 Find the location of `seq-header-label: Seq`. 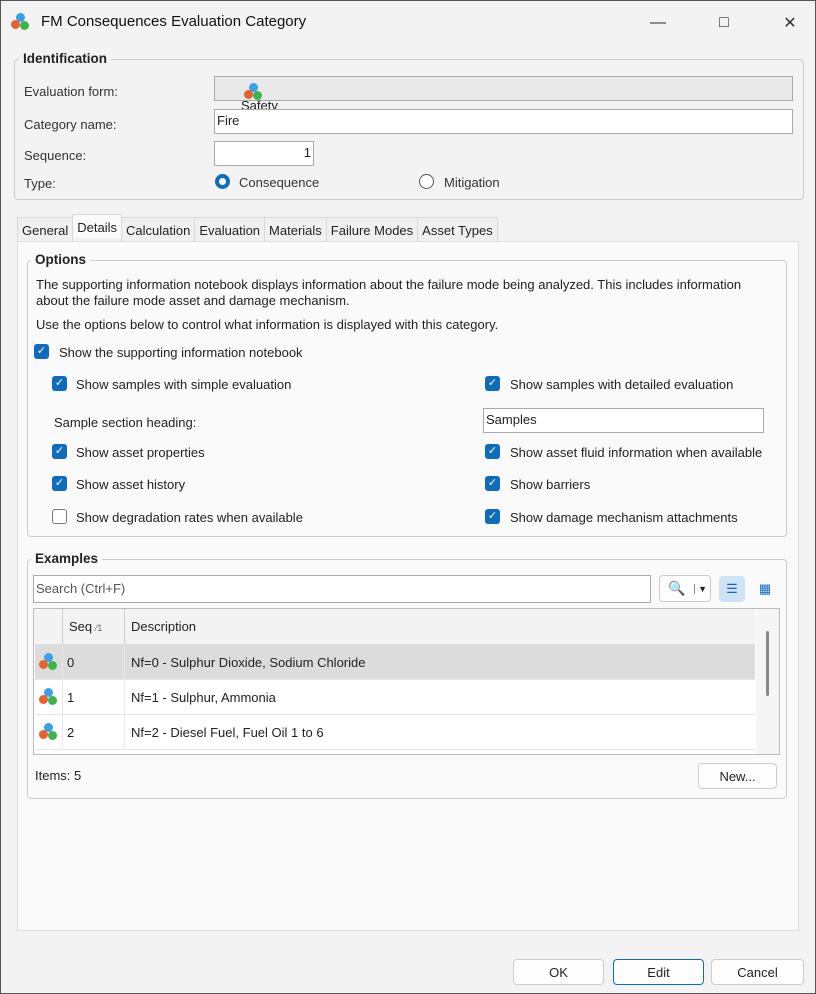

seq-header-label: Seq is located at coordinates (81, 626).